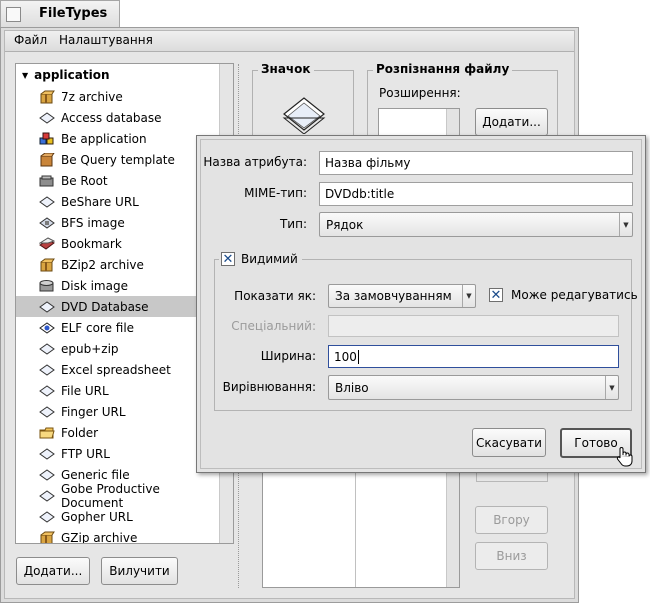 The width and height of the screenshot is (650, 603). I want to click on document-icon, so click(304, 113).